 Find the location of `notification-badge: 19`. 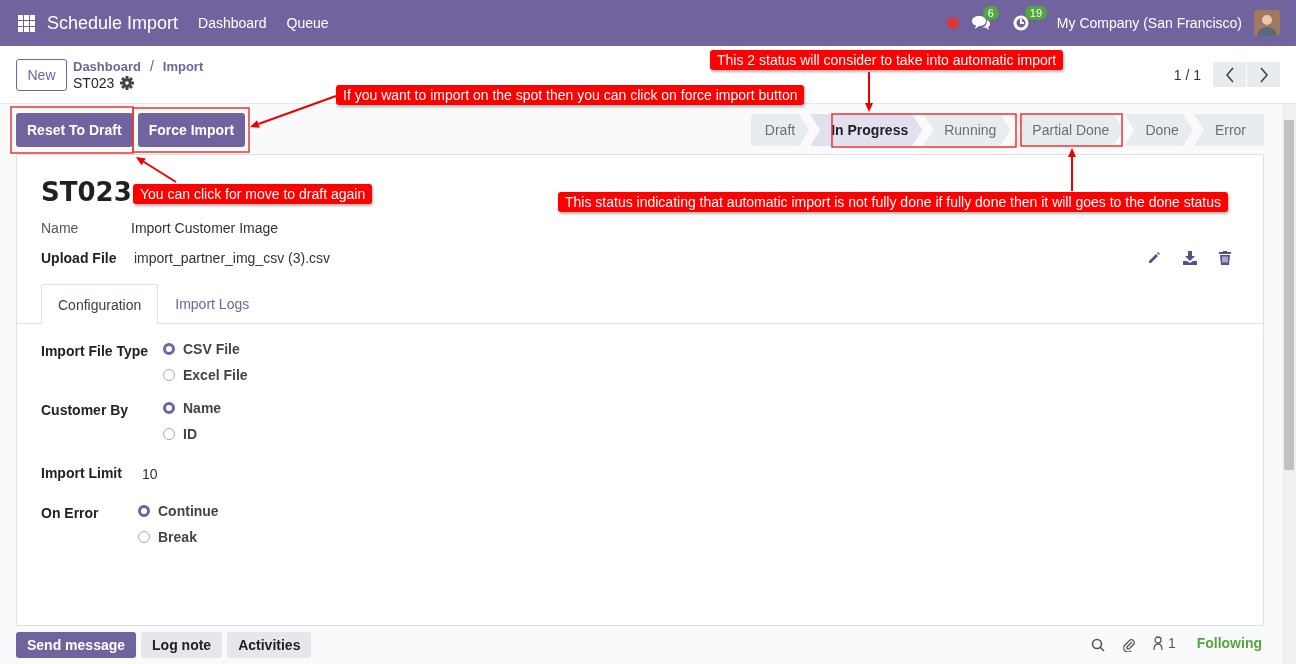

notification-badge: 19 is located at coordinates (1036, 13).